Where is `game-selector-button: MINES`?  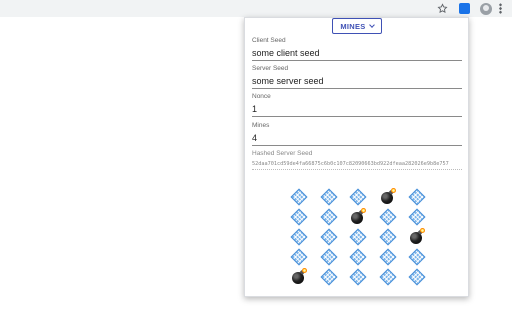 game-selector-button: MINES is located at coordinates (357, 26).